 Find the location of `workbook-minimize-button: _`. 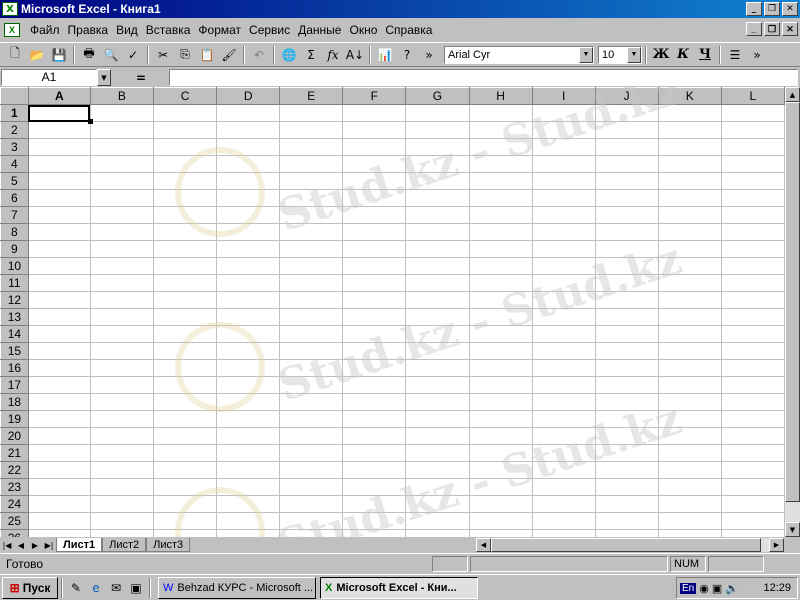

workbook-minimize-button: _ is located at coordinates (754, 29).